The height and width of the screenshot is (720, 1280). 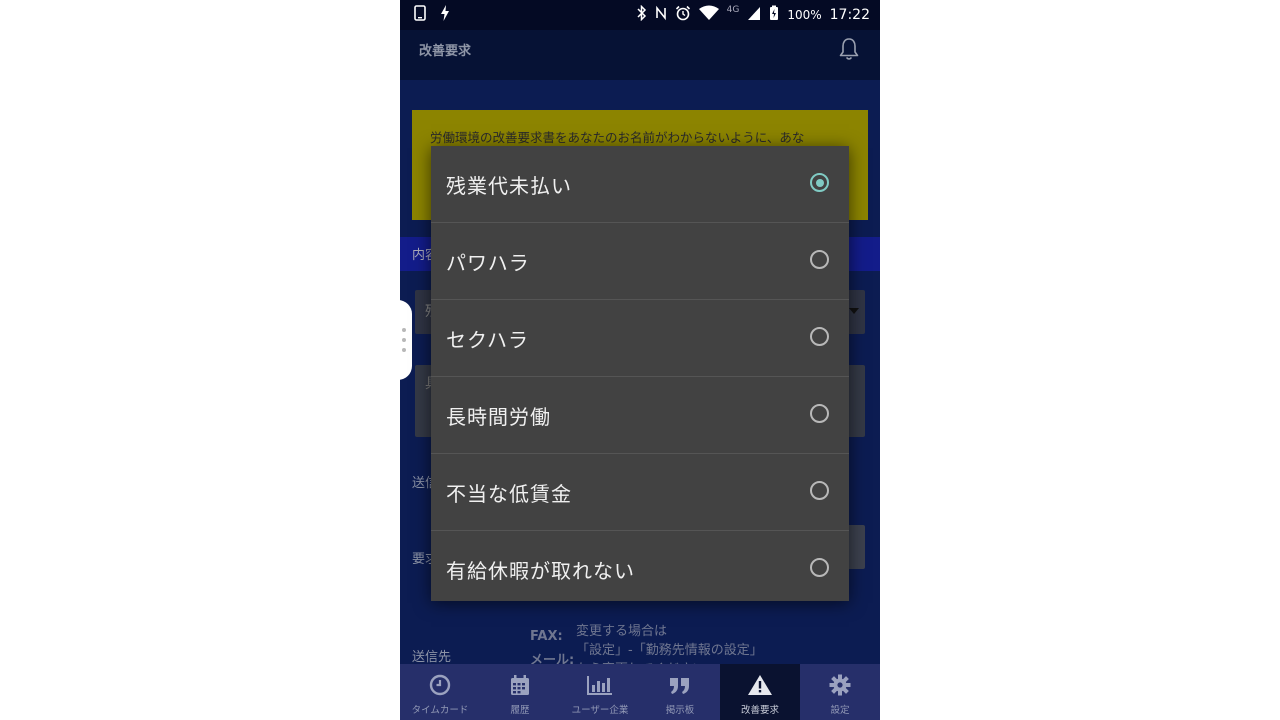 I want to click on nfc-icon, so click(x=661, y=15).